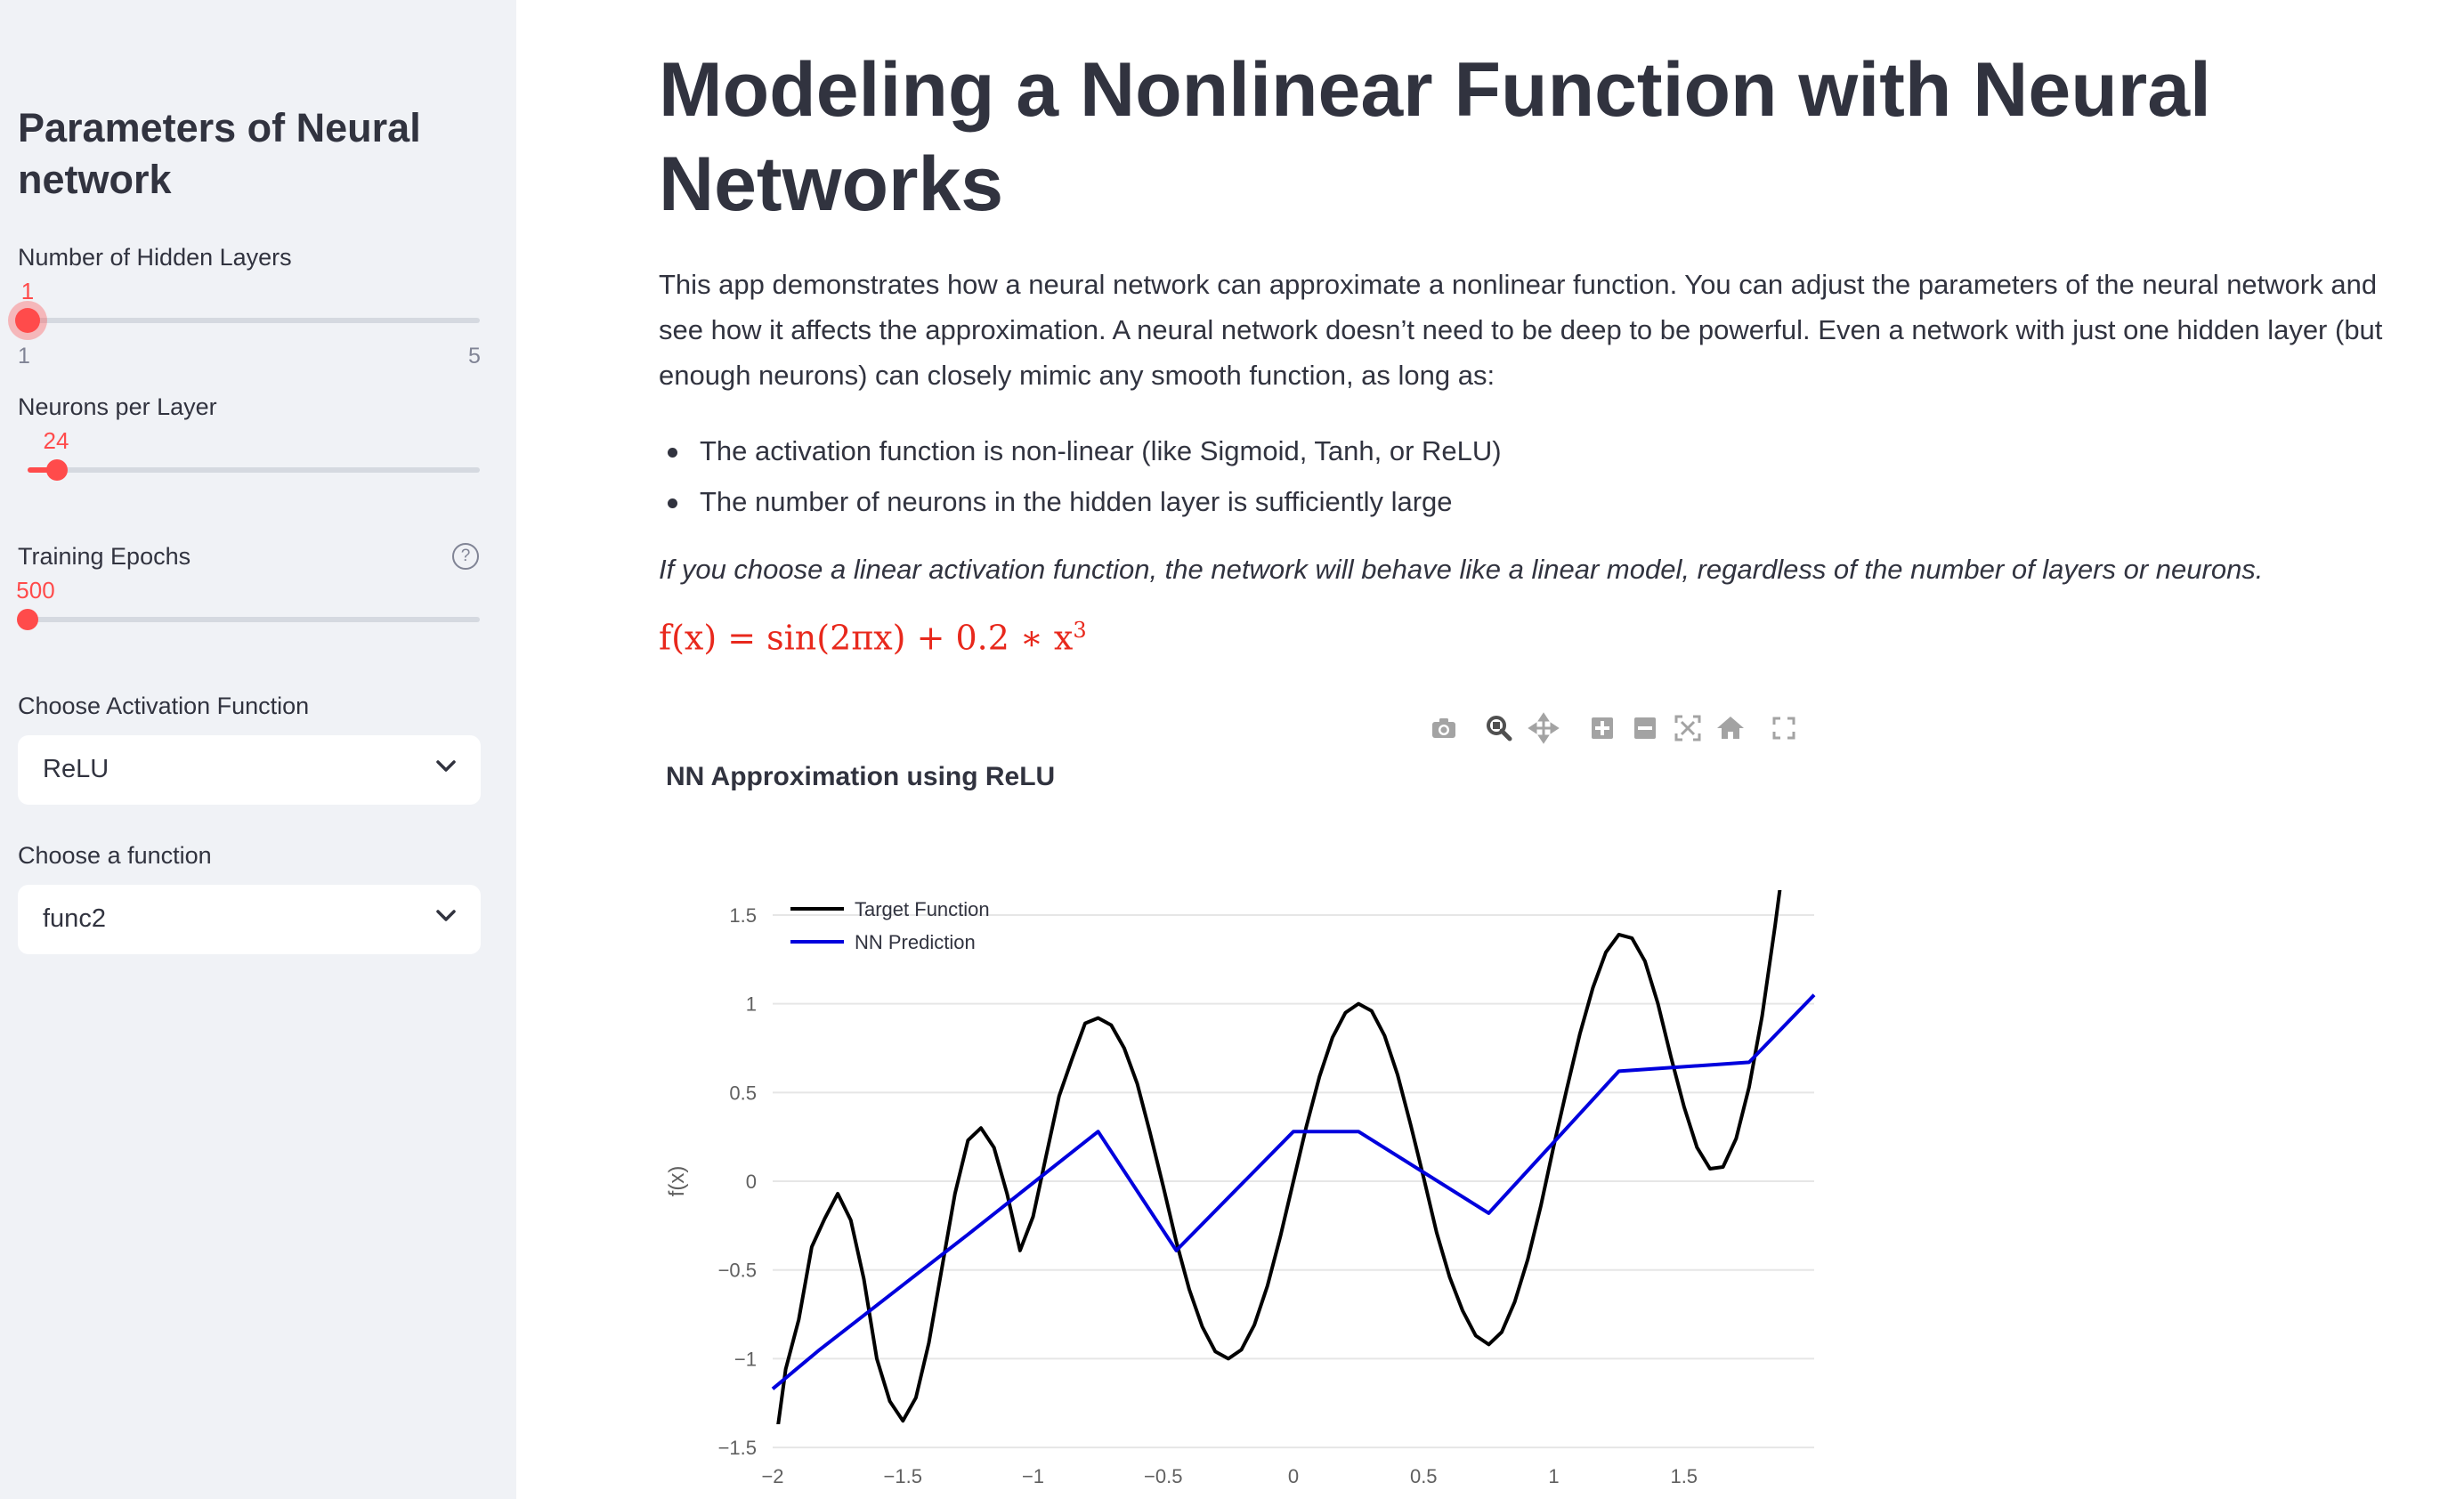  I want to click on x-tick-label: 0, so click(1293, 1476).